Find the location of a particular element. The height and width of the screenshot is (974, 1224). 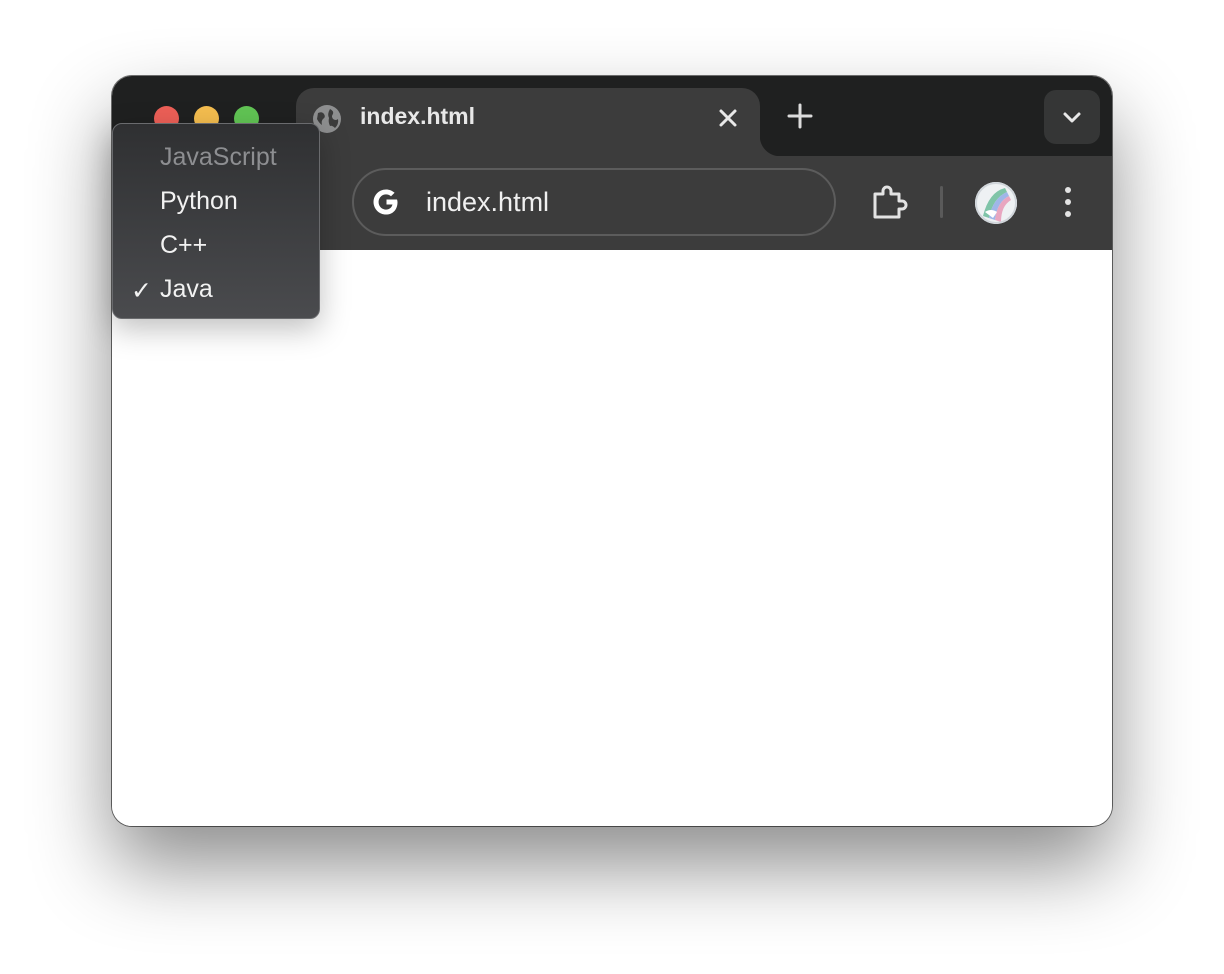

option-label: Java is located at coordinates (186, 289).